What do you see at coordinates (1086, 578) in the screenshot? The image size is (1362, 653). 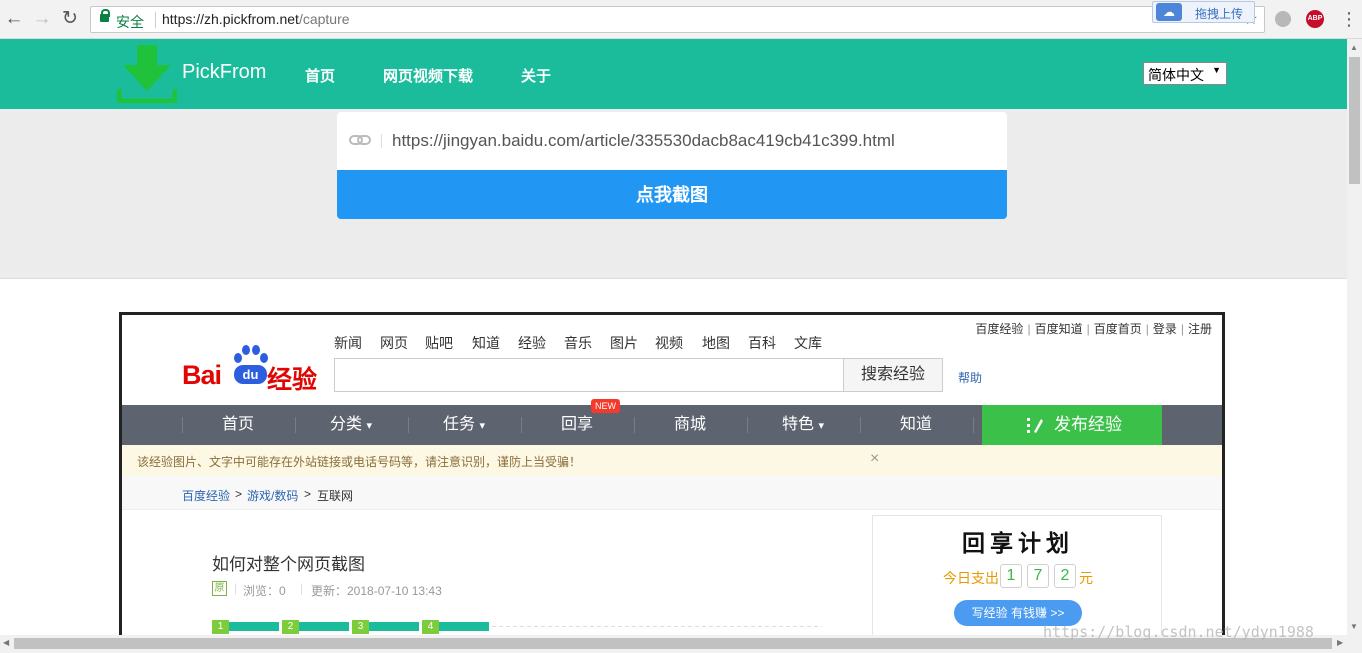 I see `unit-label: 元` at bounding box center [1086, 578].